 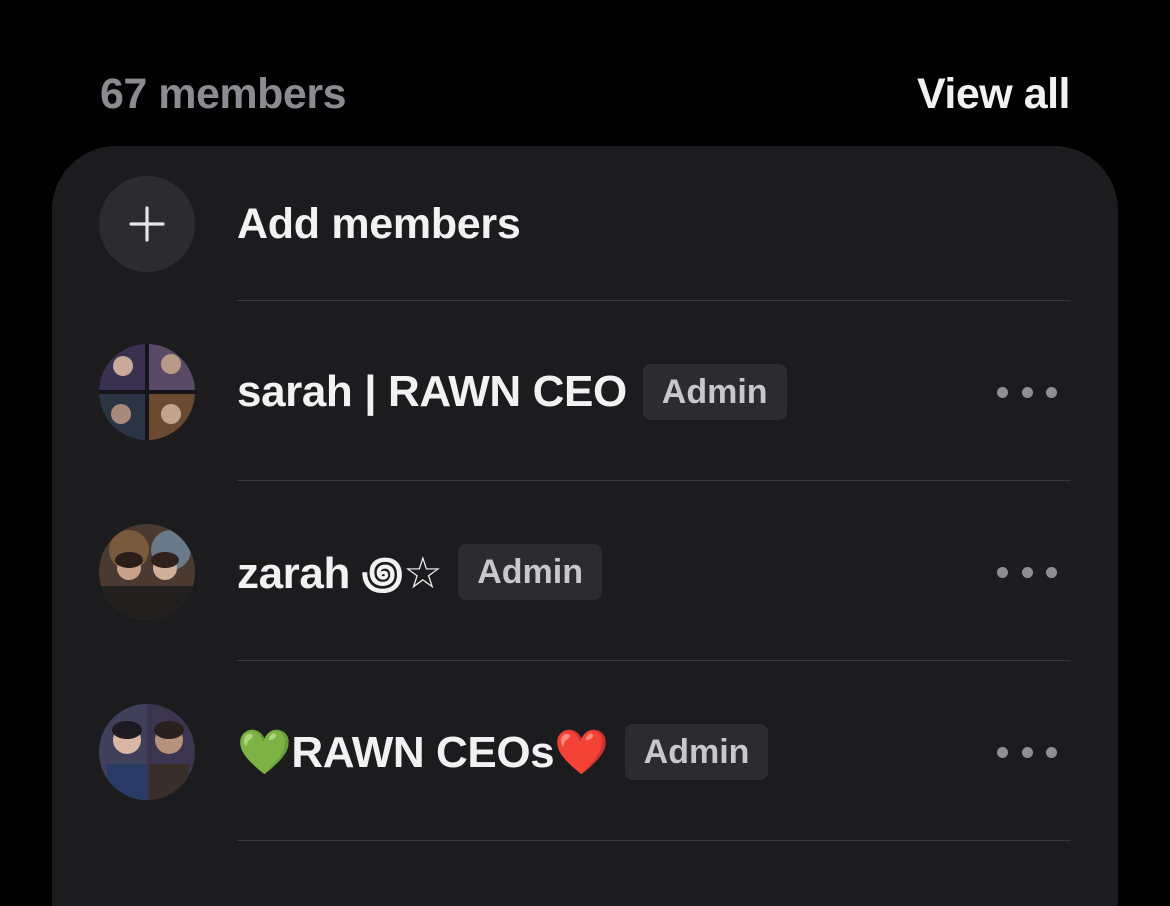 I want to click on plus-icon, so click(x=147, y=224).